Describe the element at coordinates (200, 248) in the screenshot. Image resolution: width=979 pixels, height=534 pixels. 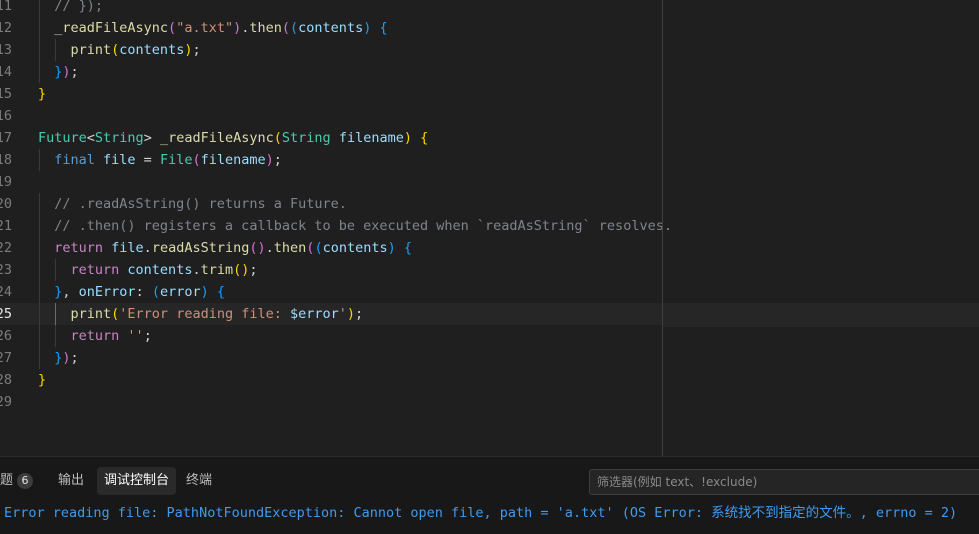
I see `code-token: readAsString` at that location.